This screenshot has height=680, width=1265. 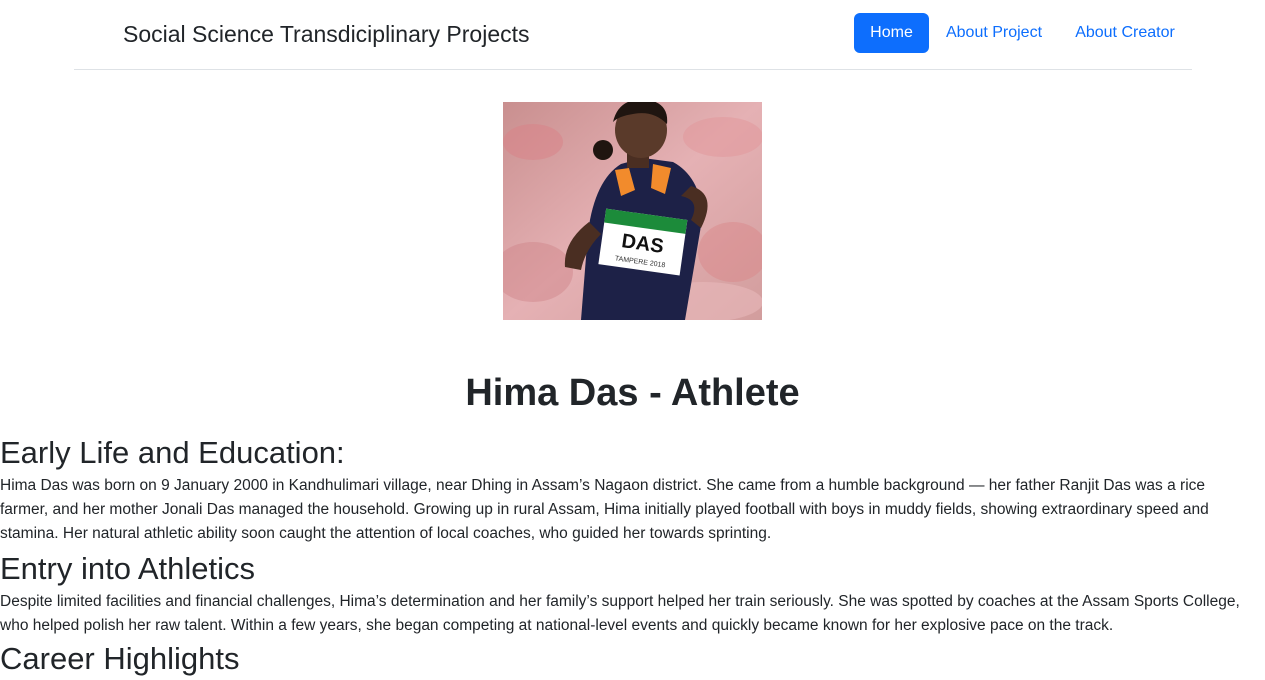 What do you see at coordinates (120, 658) in the screenshot?
I see `section-heading-career-highlights: Career Highlights` at bounding box center [120, 658].